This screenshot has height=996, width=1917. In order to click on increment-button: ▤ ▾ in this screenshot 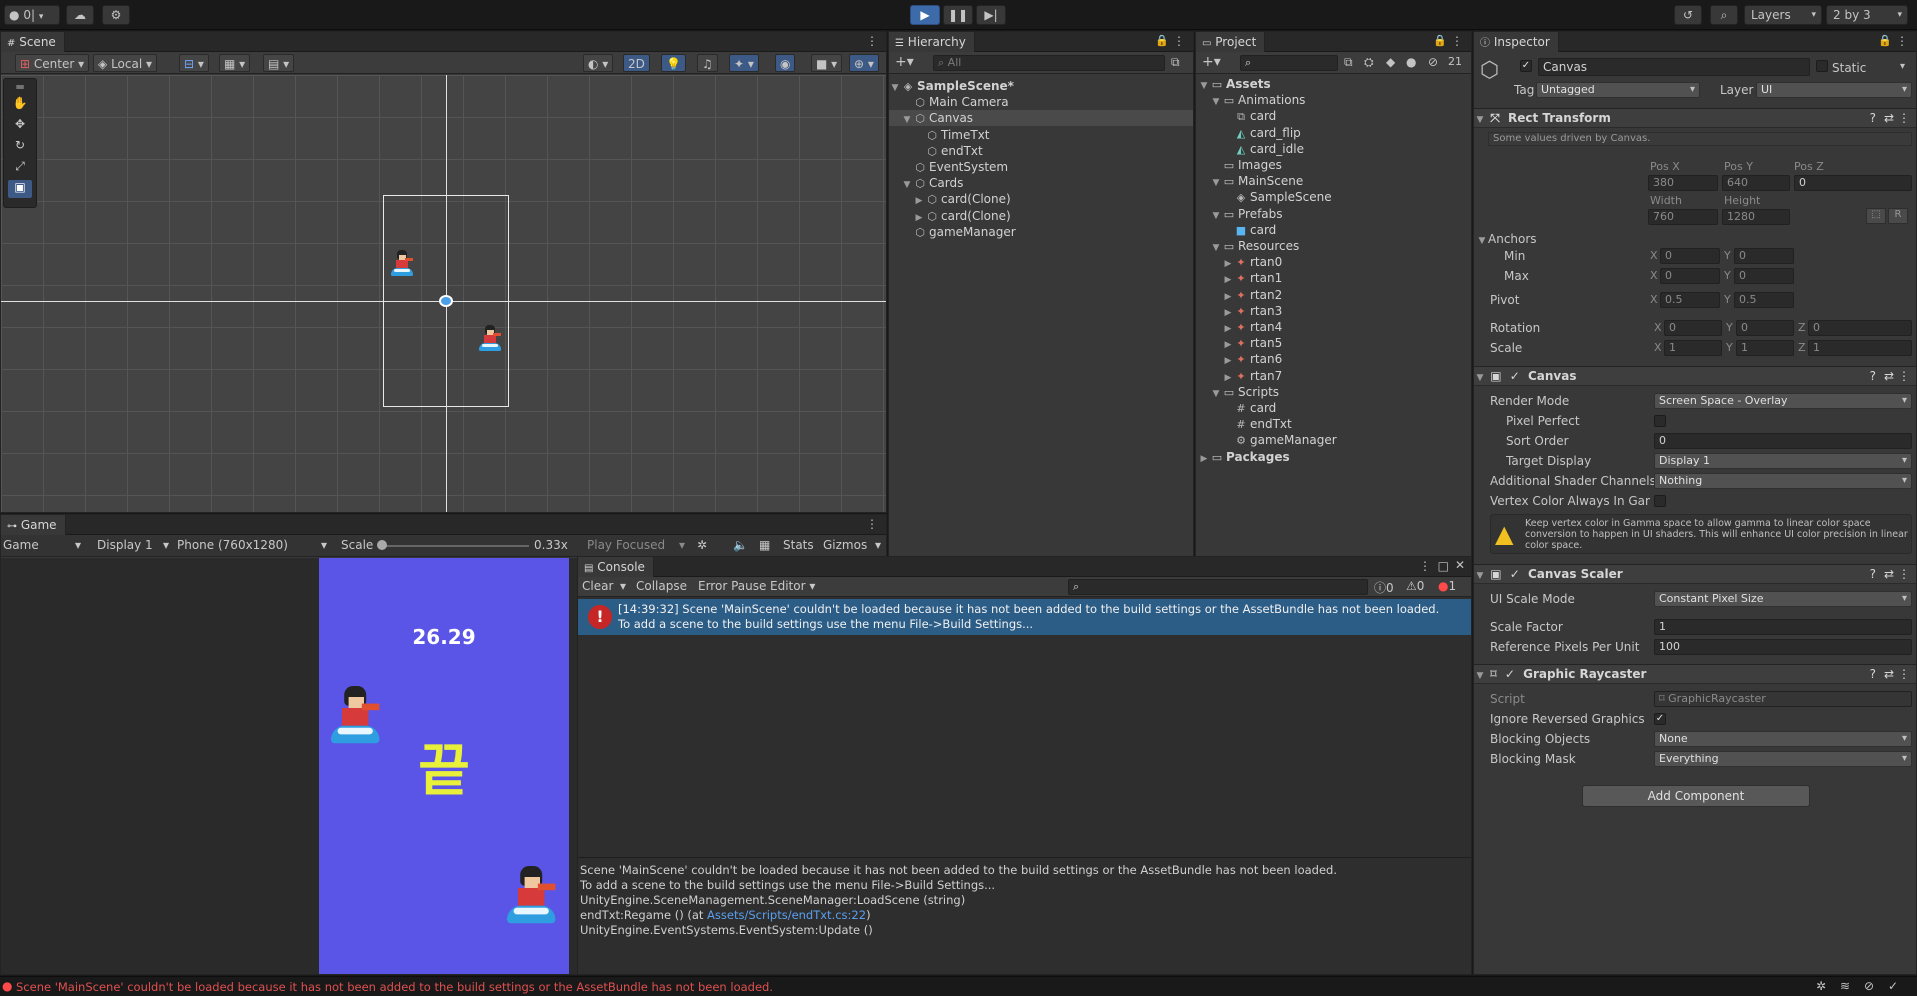, I will do `click(279, 63)`.